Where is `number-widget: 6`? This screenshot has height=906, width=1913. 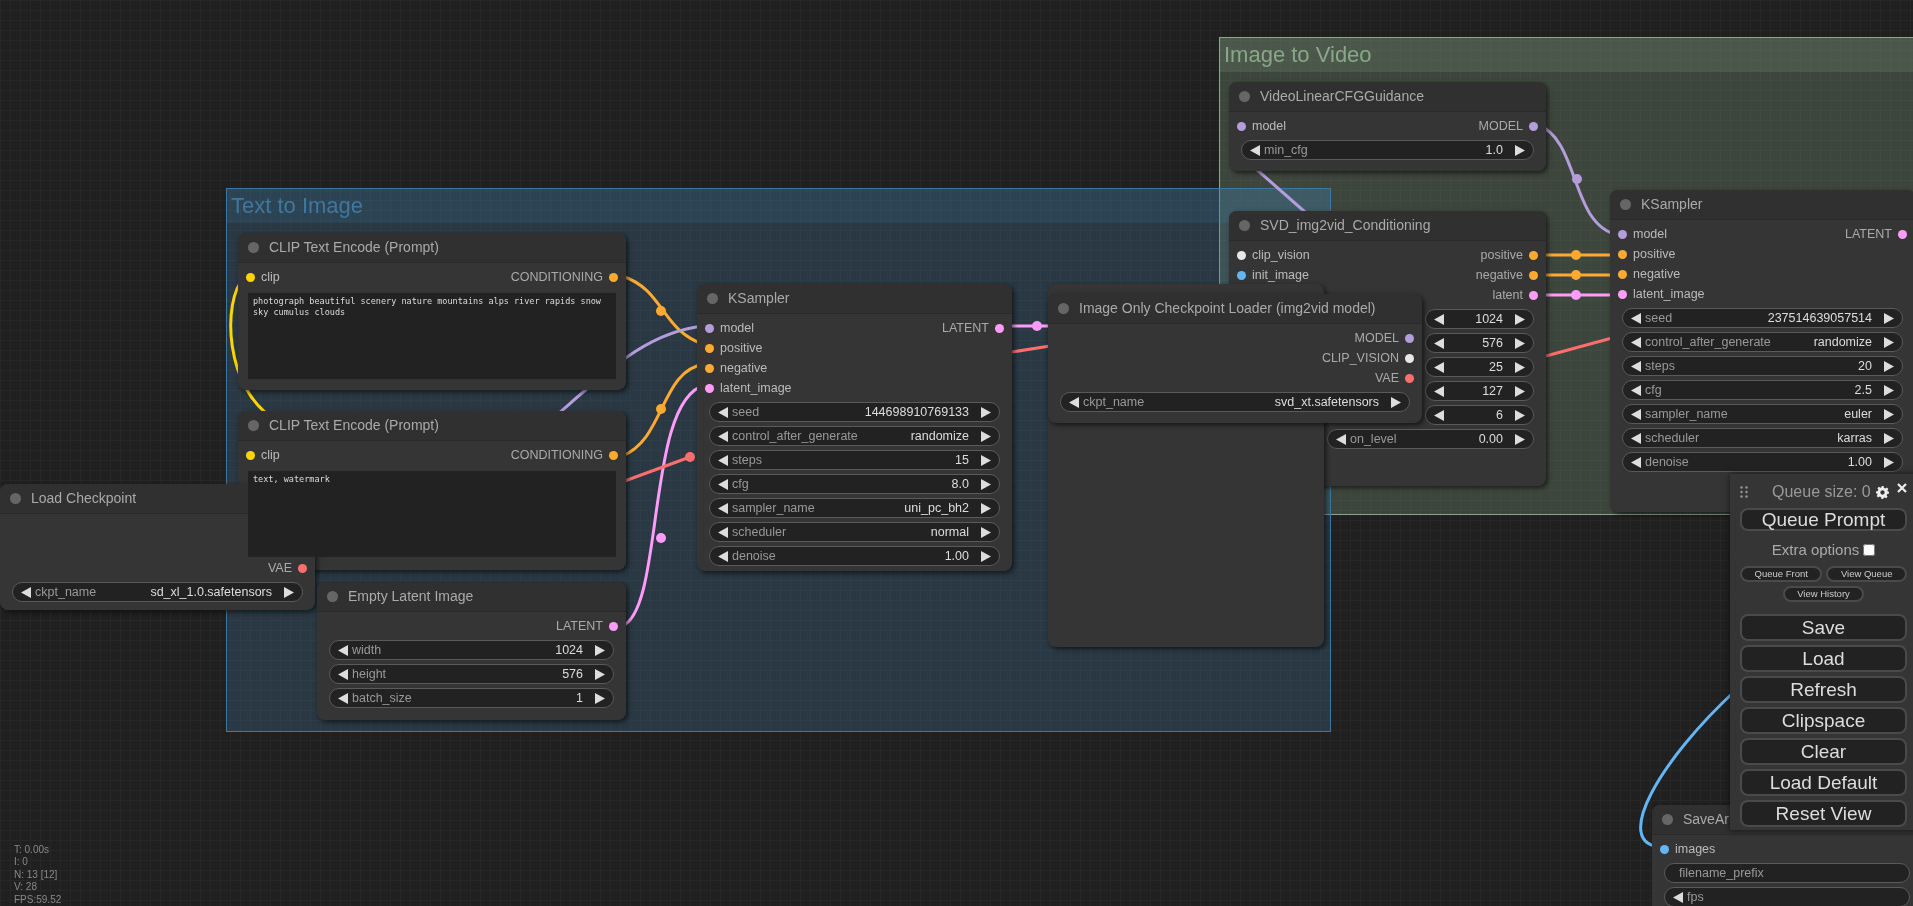 number-widget: 6 is located at coordinates (1479, 415).